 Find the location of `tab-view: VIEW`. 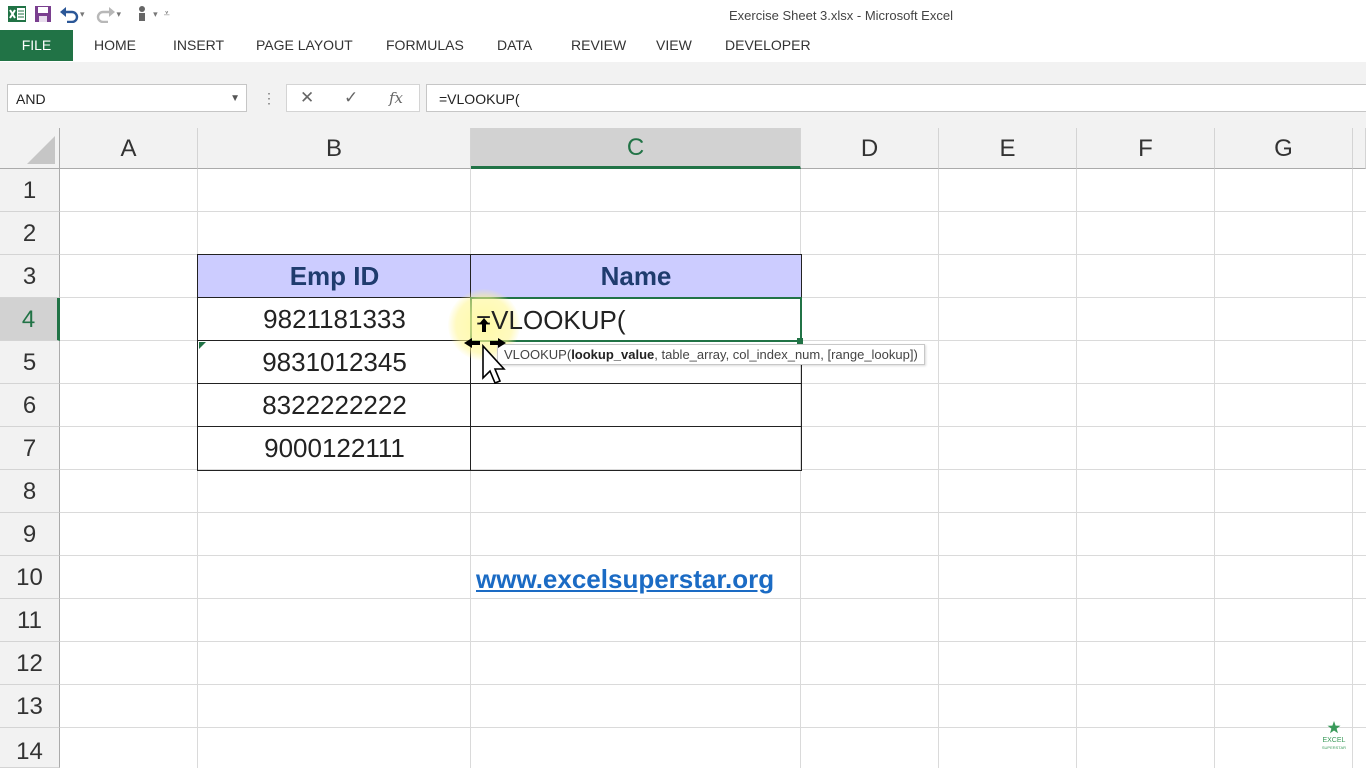

tab-view: VIEW is located at coordinates (674, 45).